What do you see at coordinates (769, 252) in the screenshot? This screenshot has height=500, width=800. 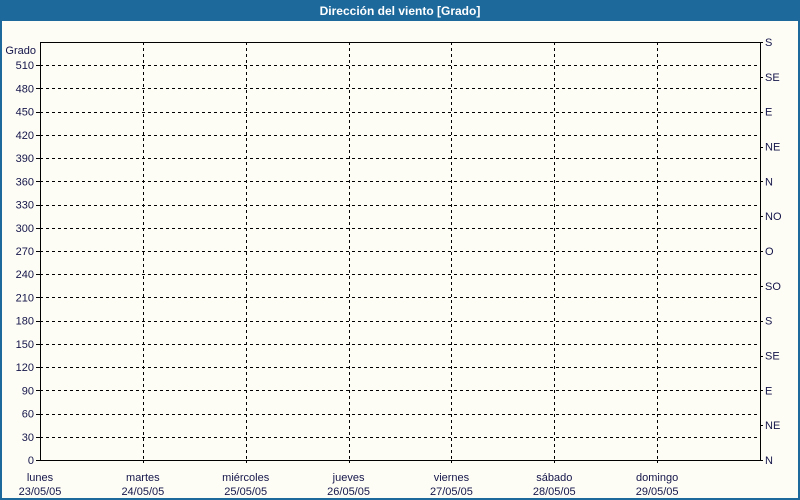 I see `right-axis-compass-label: O` at bounding box center [769, 252].